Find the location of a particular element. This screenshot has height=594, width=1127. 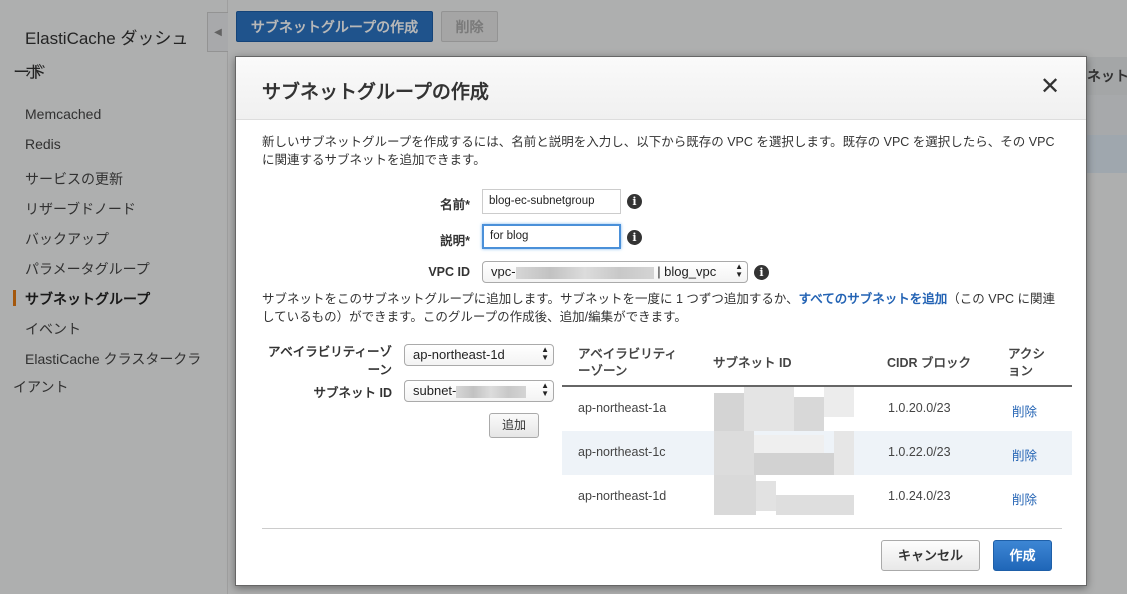

availability-zone-select: ap-northeast-1d ▲ ▼ is located at coordinates (479, 355).